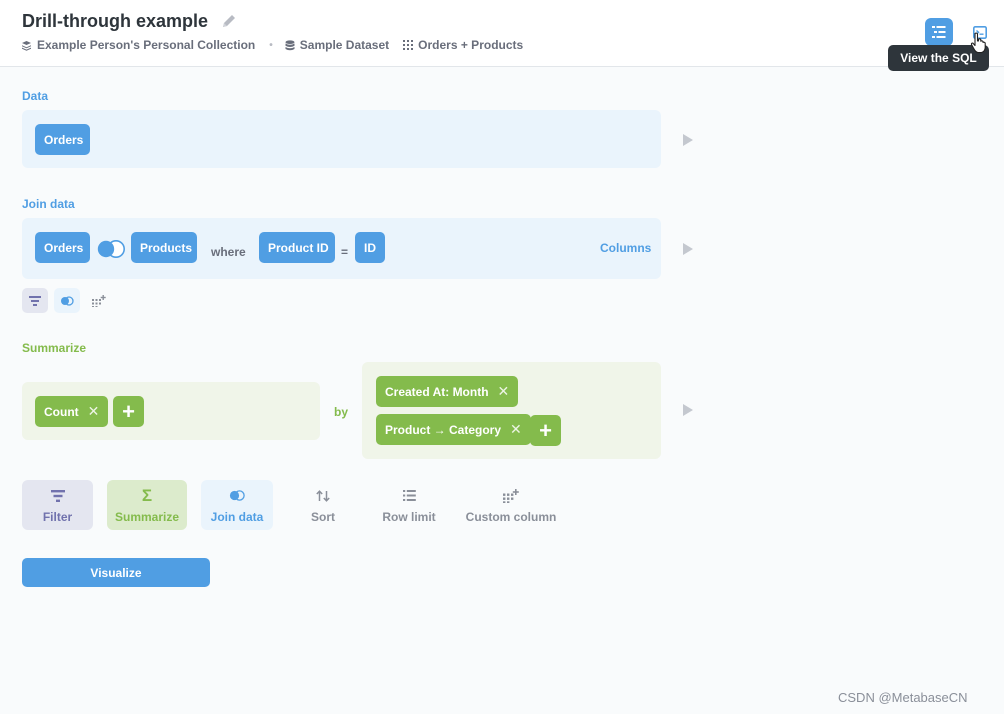 The image size is (1004, 714). I want to click on join-step-label: Join data, so click(48, 204).